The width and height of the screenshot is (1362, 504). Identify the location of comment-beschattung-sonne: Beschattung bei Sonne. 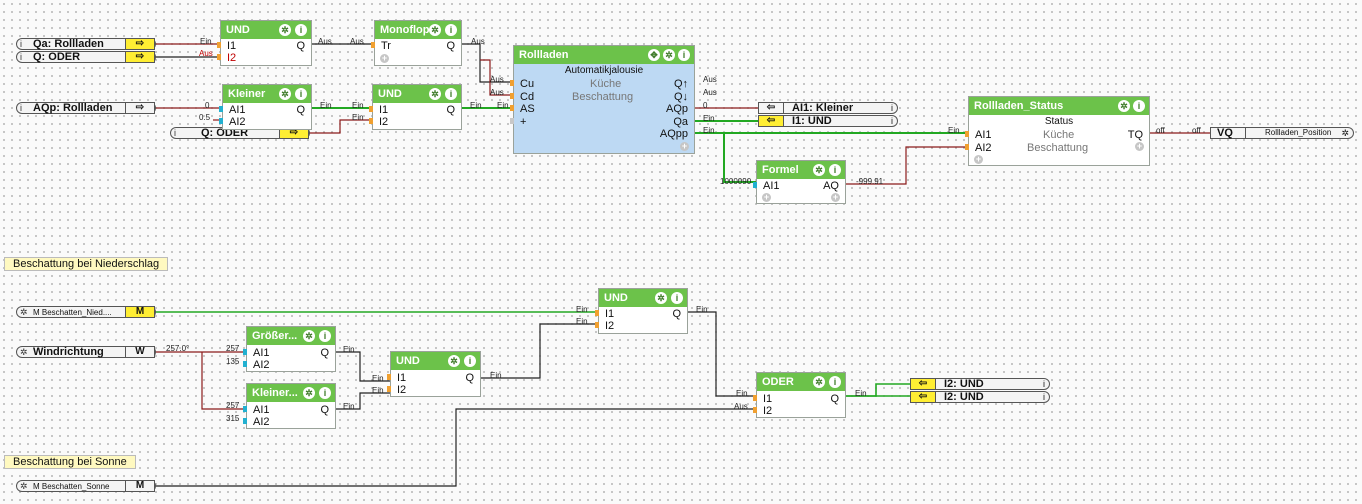
(70, 462).